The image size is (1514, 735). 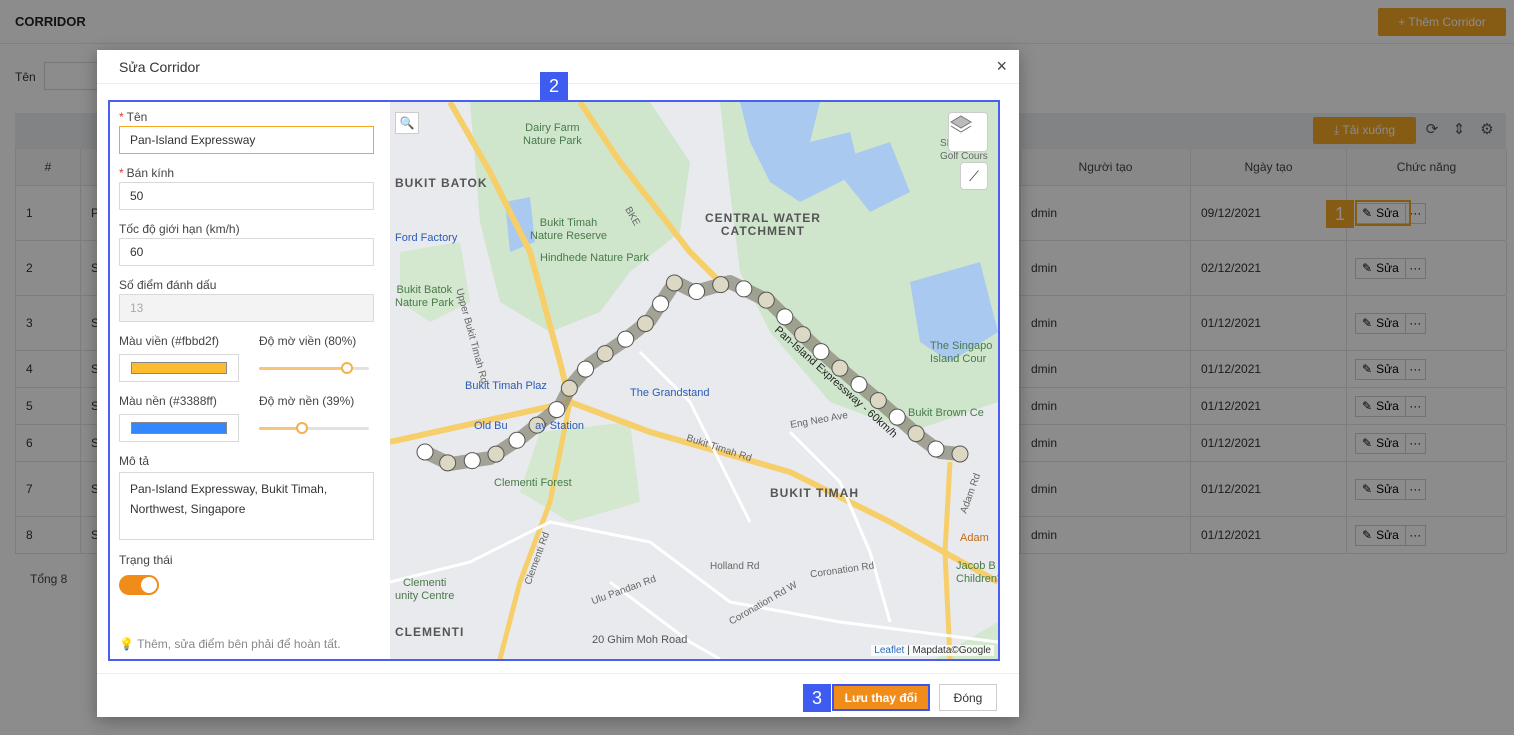 What do you see at coordinates (974, 176) in the screenshot?
I see `map-draw-line-icon: ⟋` at bounding box center [974, 176].